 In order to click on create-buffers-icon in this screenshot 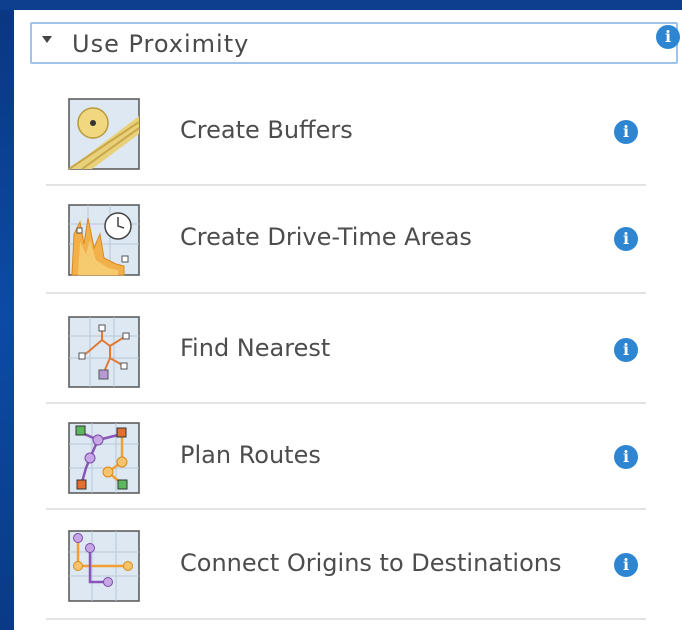, I will do `click(104, 136)`.